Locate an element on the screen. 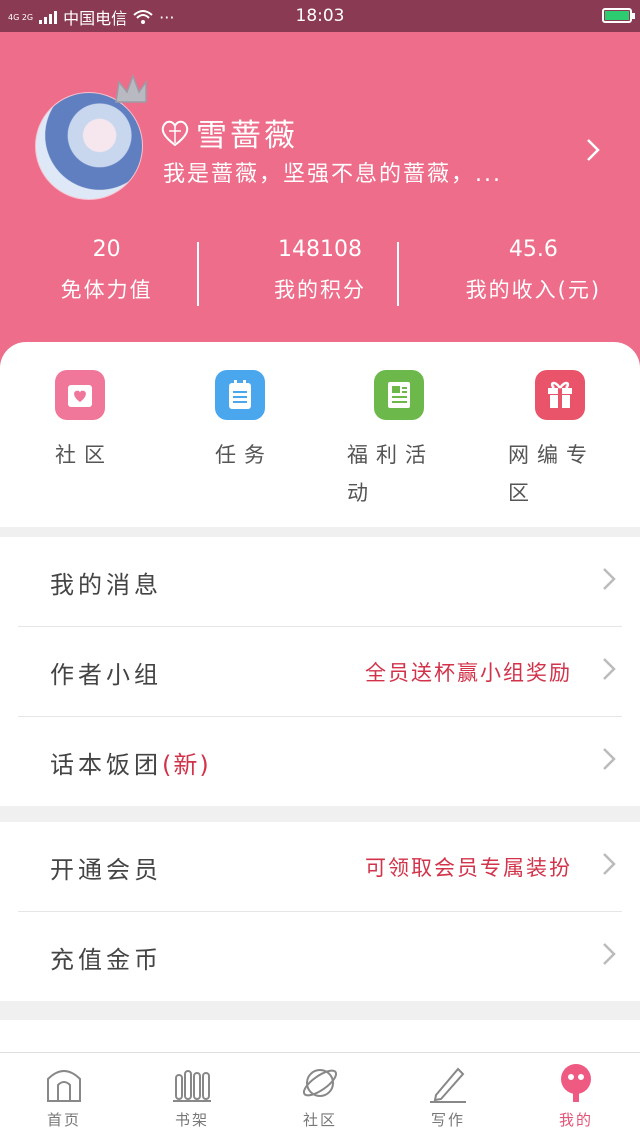 The height and width of the screenshot is (1139, 640). quick-action-welfare: 福利活动 is located at coordinates (402, 441).